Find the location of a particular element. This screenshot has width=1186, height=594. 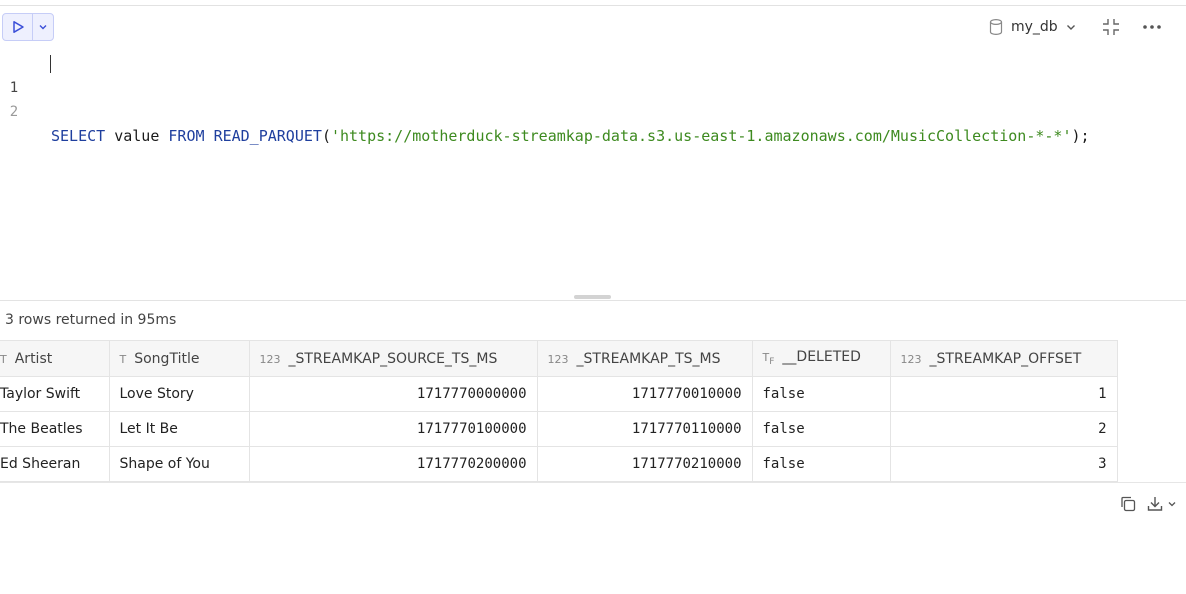

line-number: 2 is located at coordinates (14, 112).